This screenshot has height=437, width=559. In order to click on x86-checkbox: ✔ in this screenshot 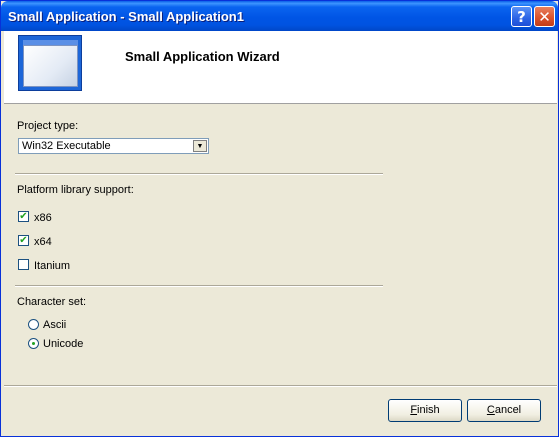, I will do `click(23, 216)`.